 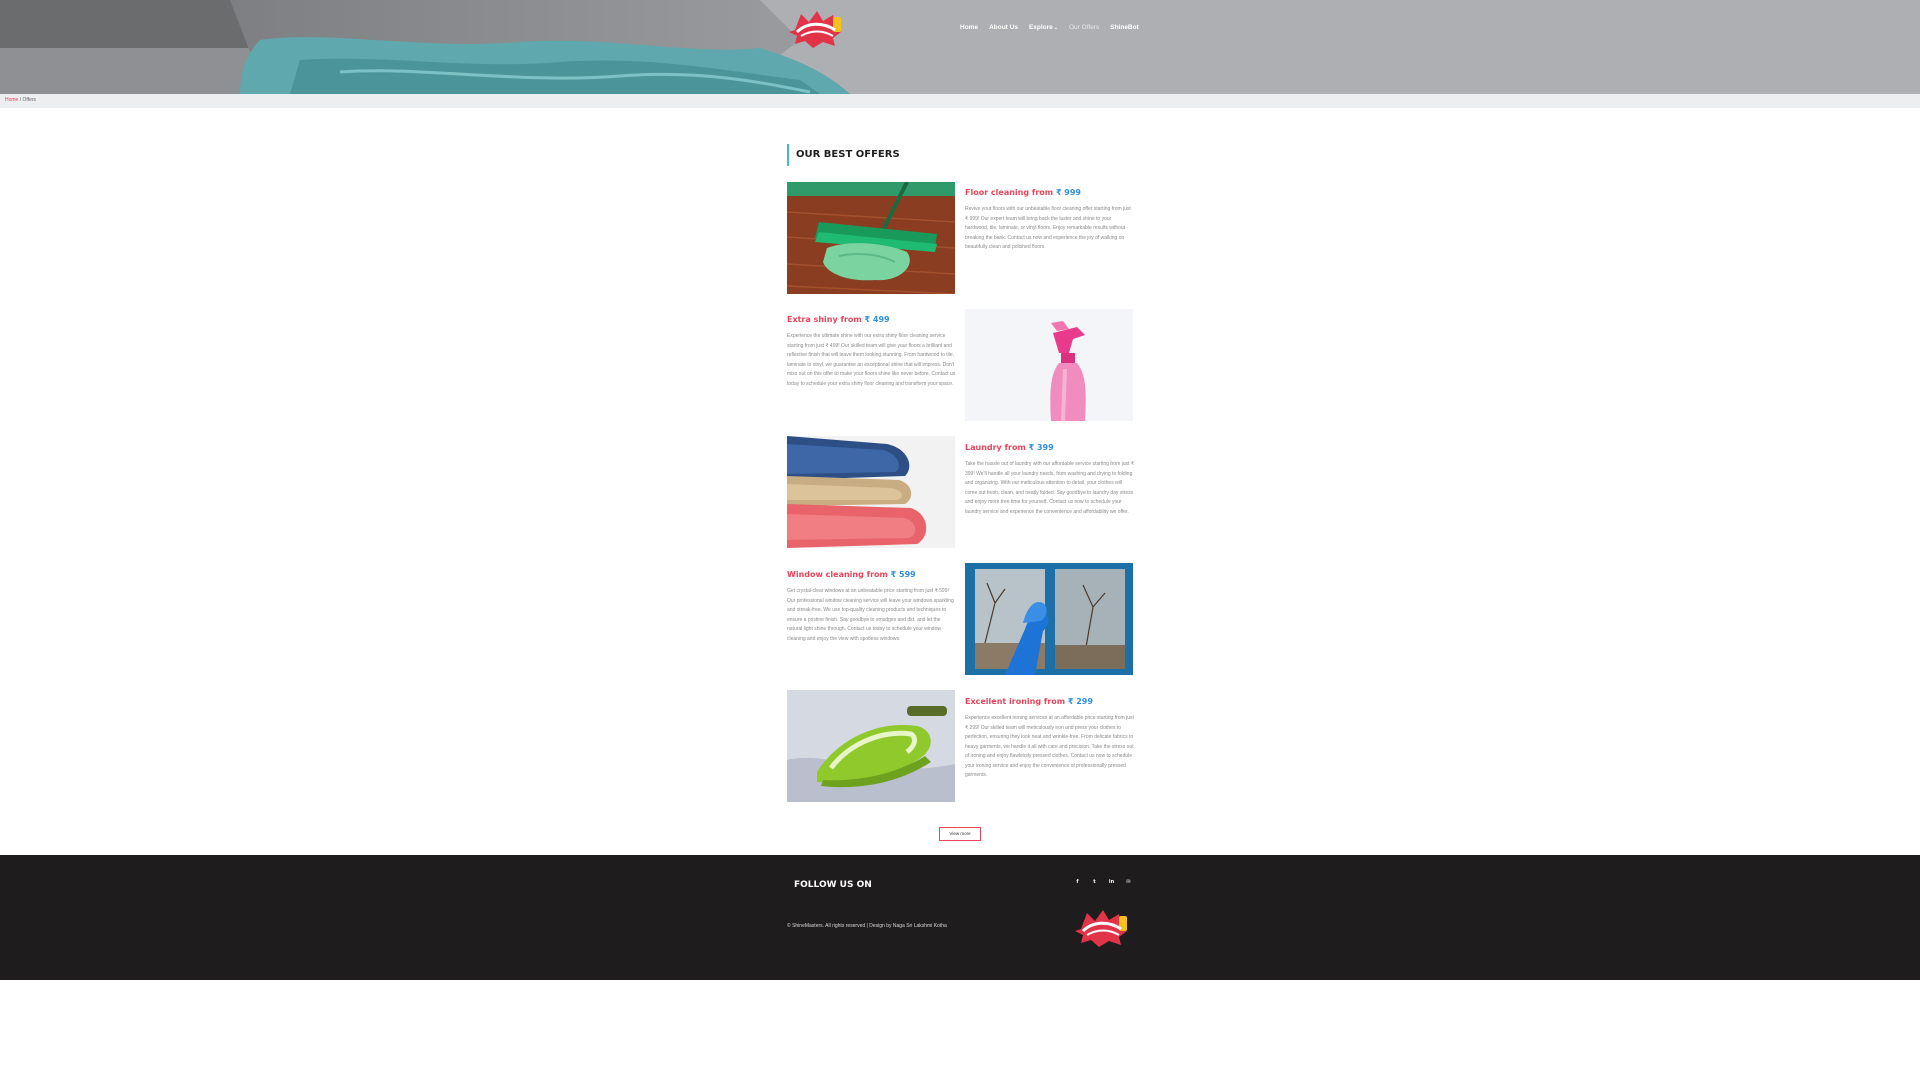 I want to click on offer-price: ₹ 599, so click(x=903, y=574).